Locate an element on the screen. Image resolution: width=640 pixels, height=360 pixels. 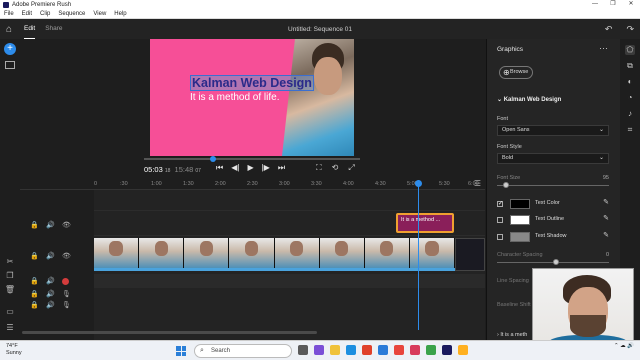
play-icon: ▶ is located at coordinates (250, 168).